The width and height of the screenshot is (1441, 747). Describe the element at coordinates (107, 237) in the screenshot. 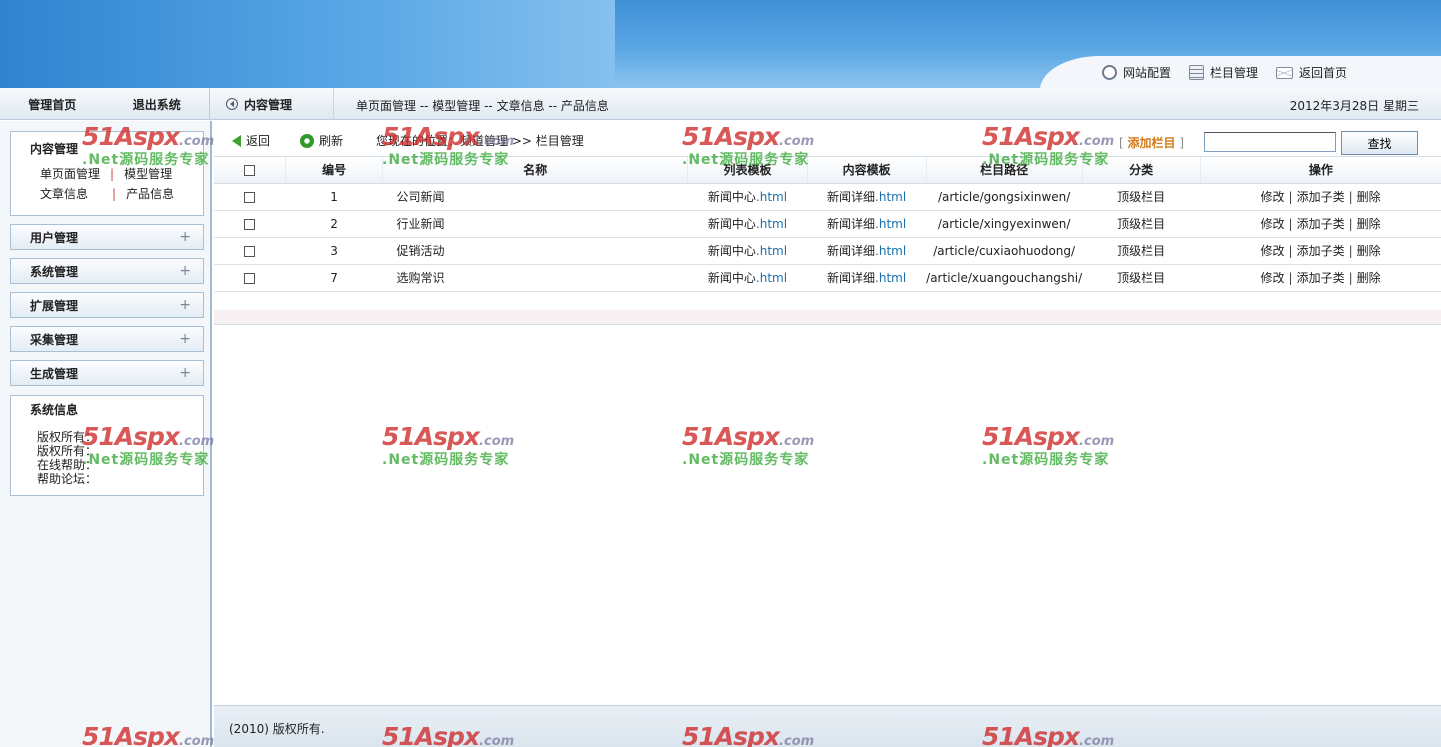

I see `sidebar-menu-users: 用户管理 +` at that location.